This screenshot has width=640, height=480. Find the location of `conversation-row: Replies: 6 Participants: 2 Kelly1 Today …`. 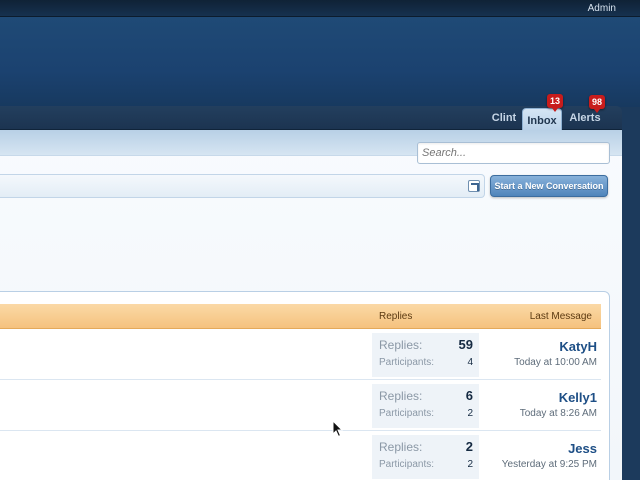

conversation-row: Replies: 6 Participants: 2 Kelly1 Today … is located at coordinates (300, 406).